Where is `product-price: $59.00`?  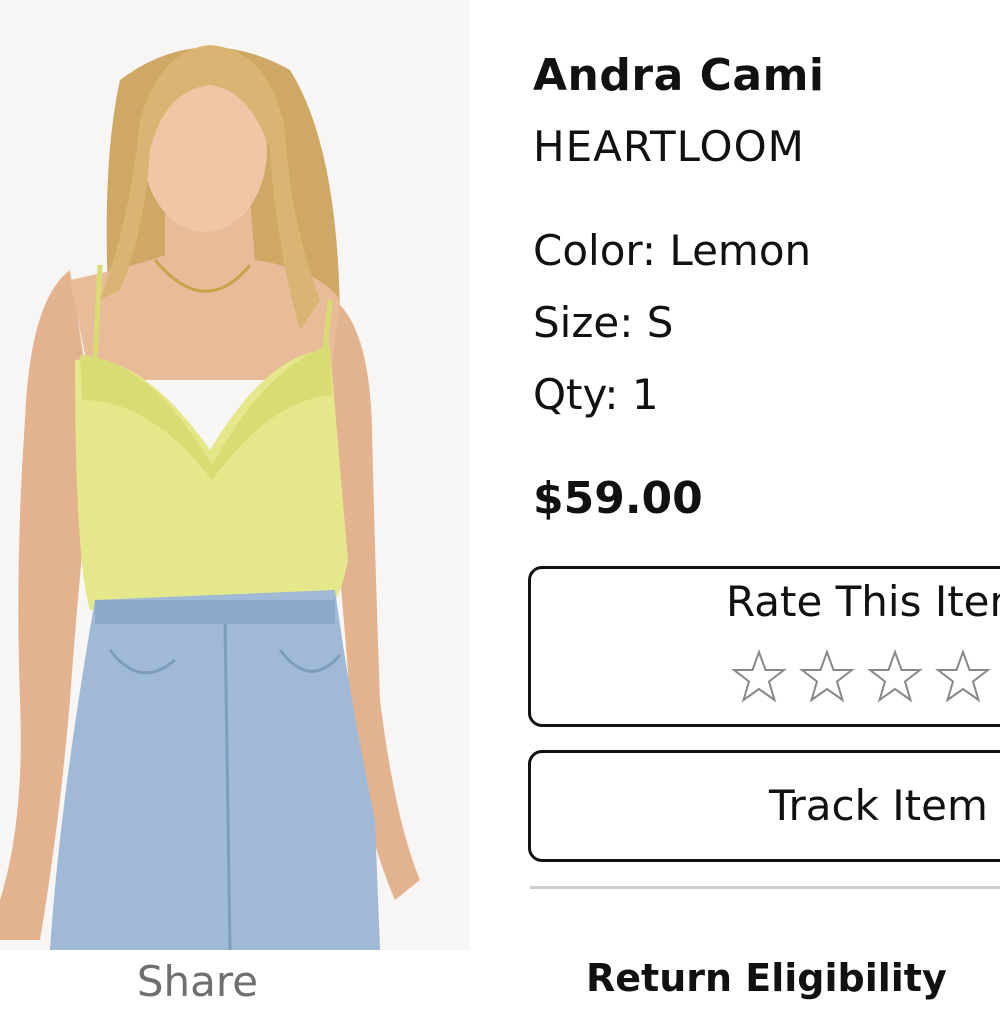
product-price: $59.00 is located at coordinates (618, 498).